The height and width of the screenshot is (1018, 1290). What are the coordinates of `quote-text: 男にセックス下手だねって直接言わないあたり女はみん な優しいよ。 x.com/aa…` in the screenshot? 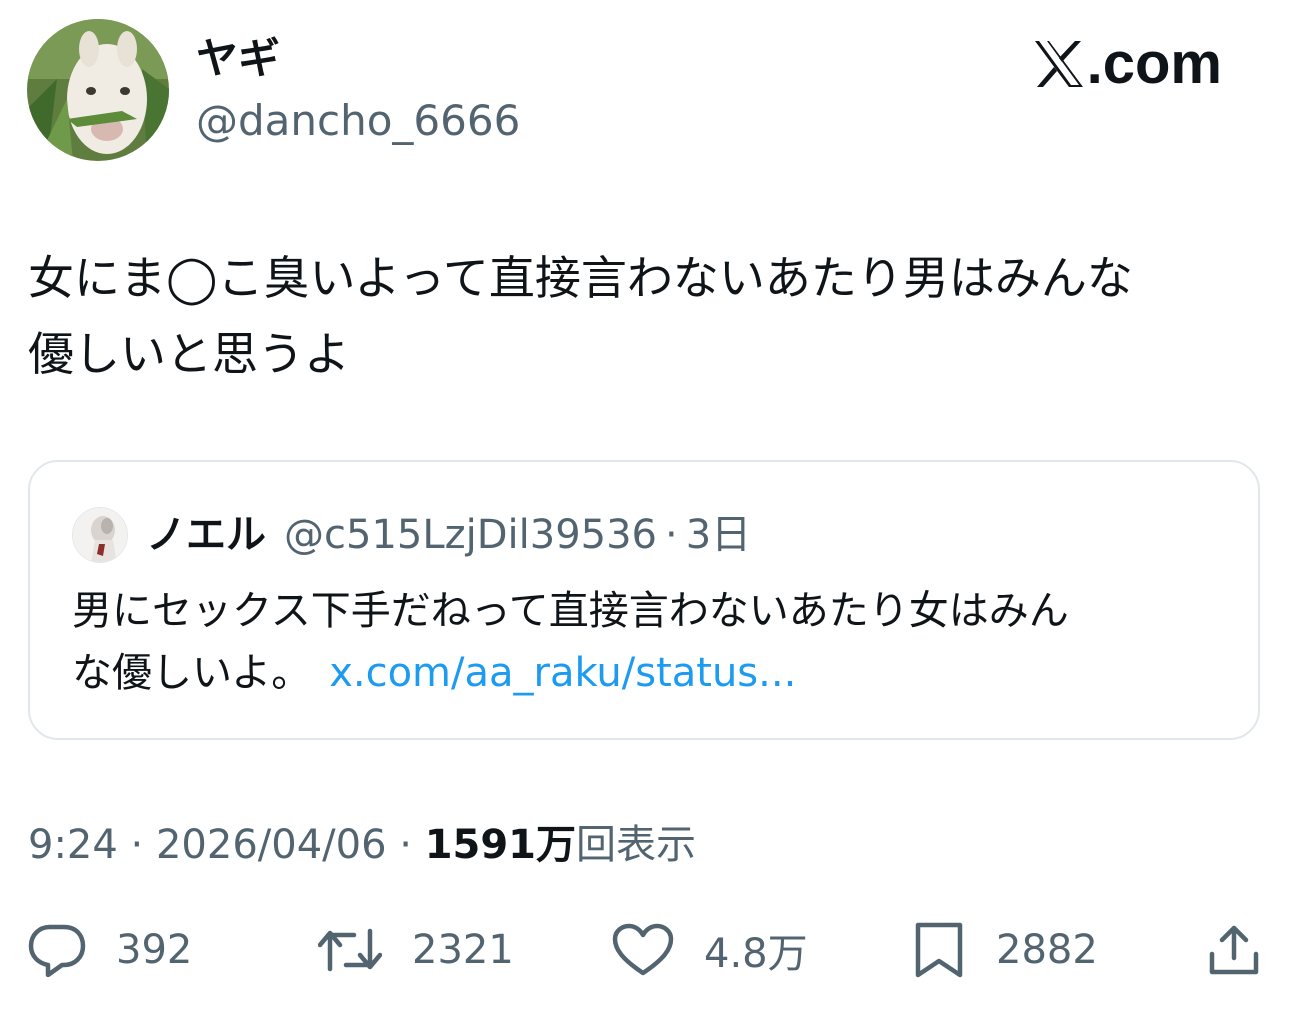 It's located at (647, 642).